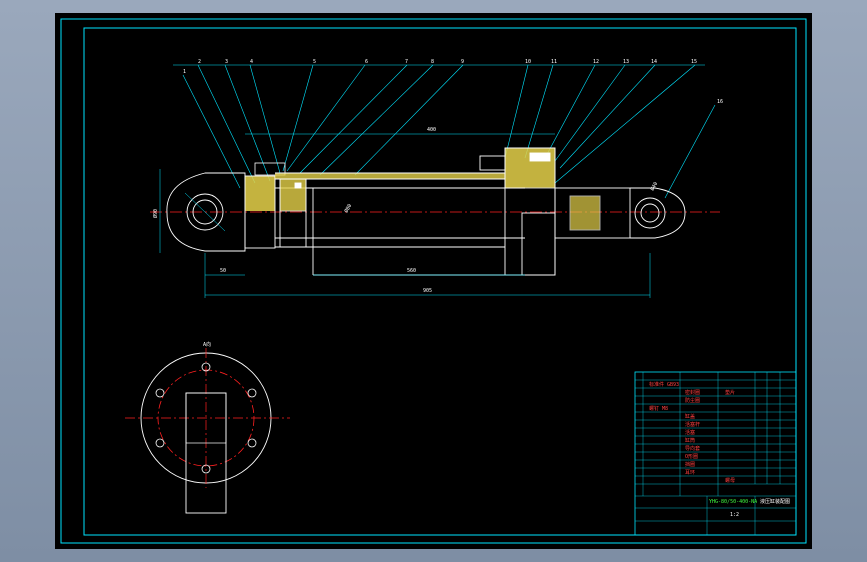  Describe the element at coordinates (517, 211) in the screenshot. I see `gland` at that location.